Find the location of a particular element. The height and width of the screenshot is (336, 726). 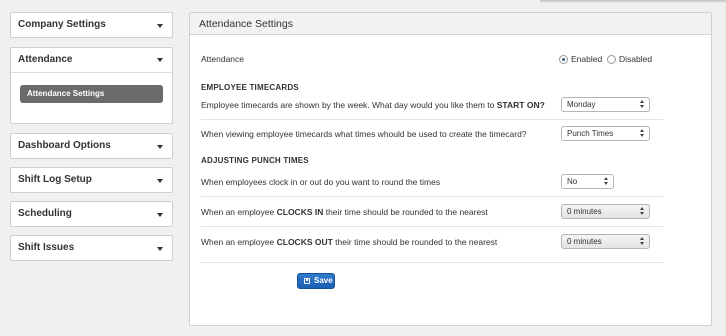

clocks-in-round-value: 0 minutes is located at coordinates (584, 211).